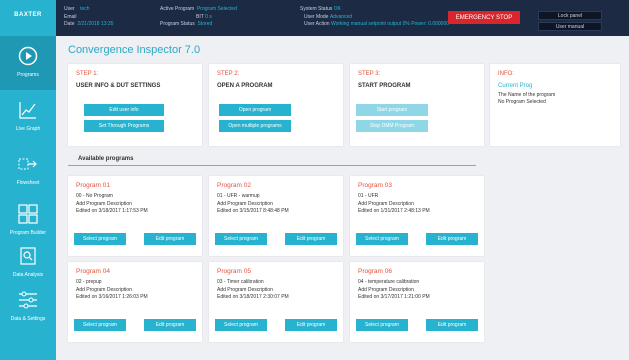 The image size is (629, 360). What do you see at coordinates (527, 95) in the screenshot?
I see `info-program-name: The Name of the program` at bounding box center [527, 95].